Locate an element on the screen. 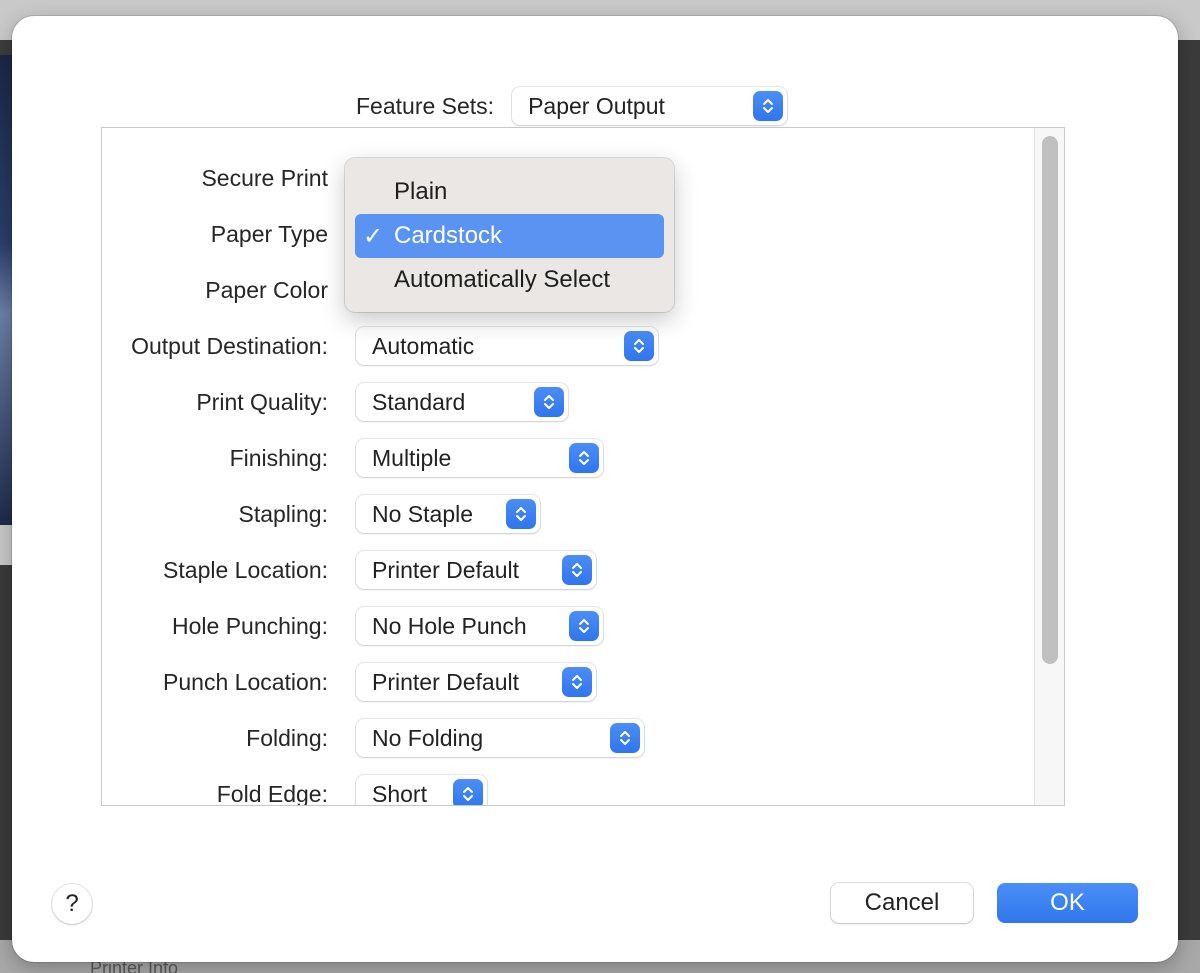 The height and width of the screenshot is (973, 1200). fold-edge-popup: Short is located at coordinates (421, 790).